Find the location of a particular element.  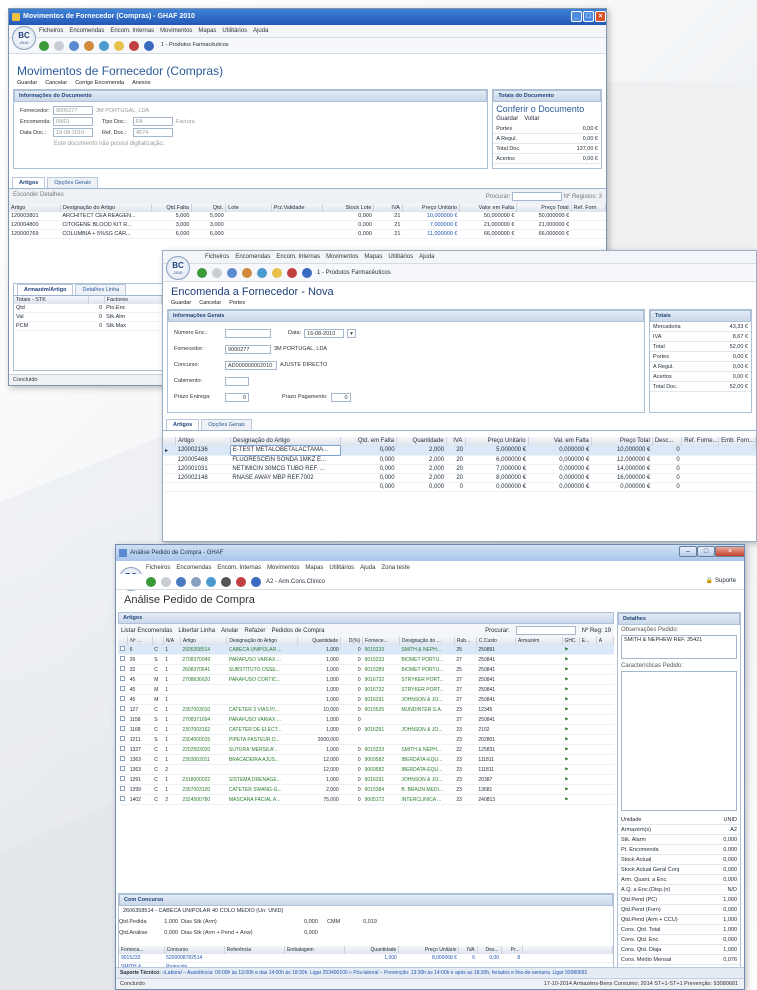

menu-zona-teste: Zona teste is located at coordinates (395, 568).